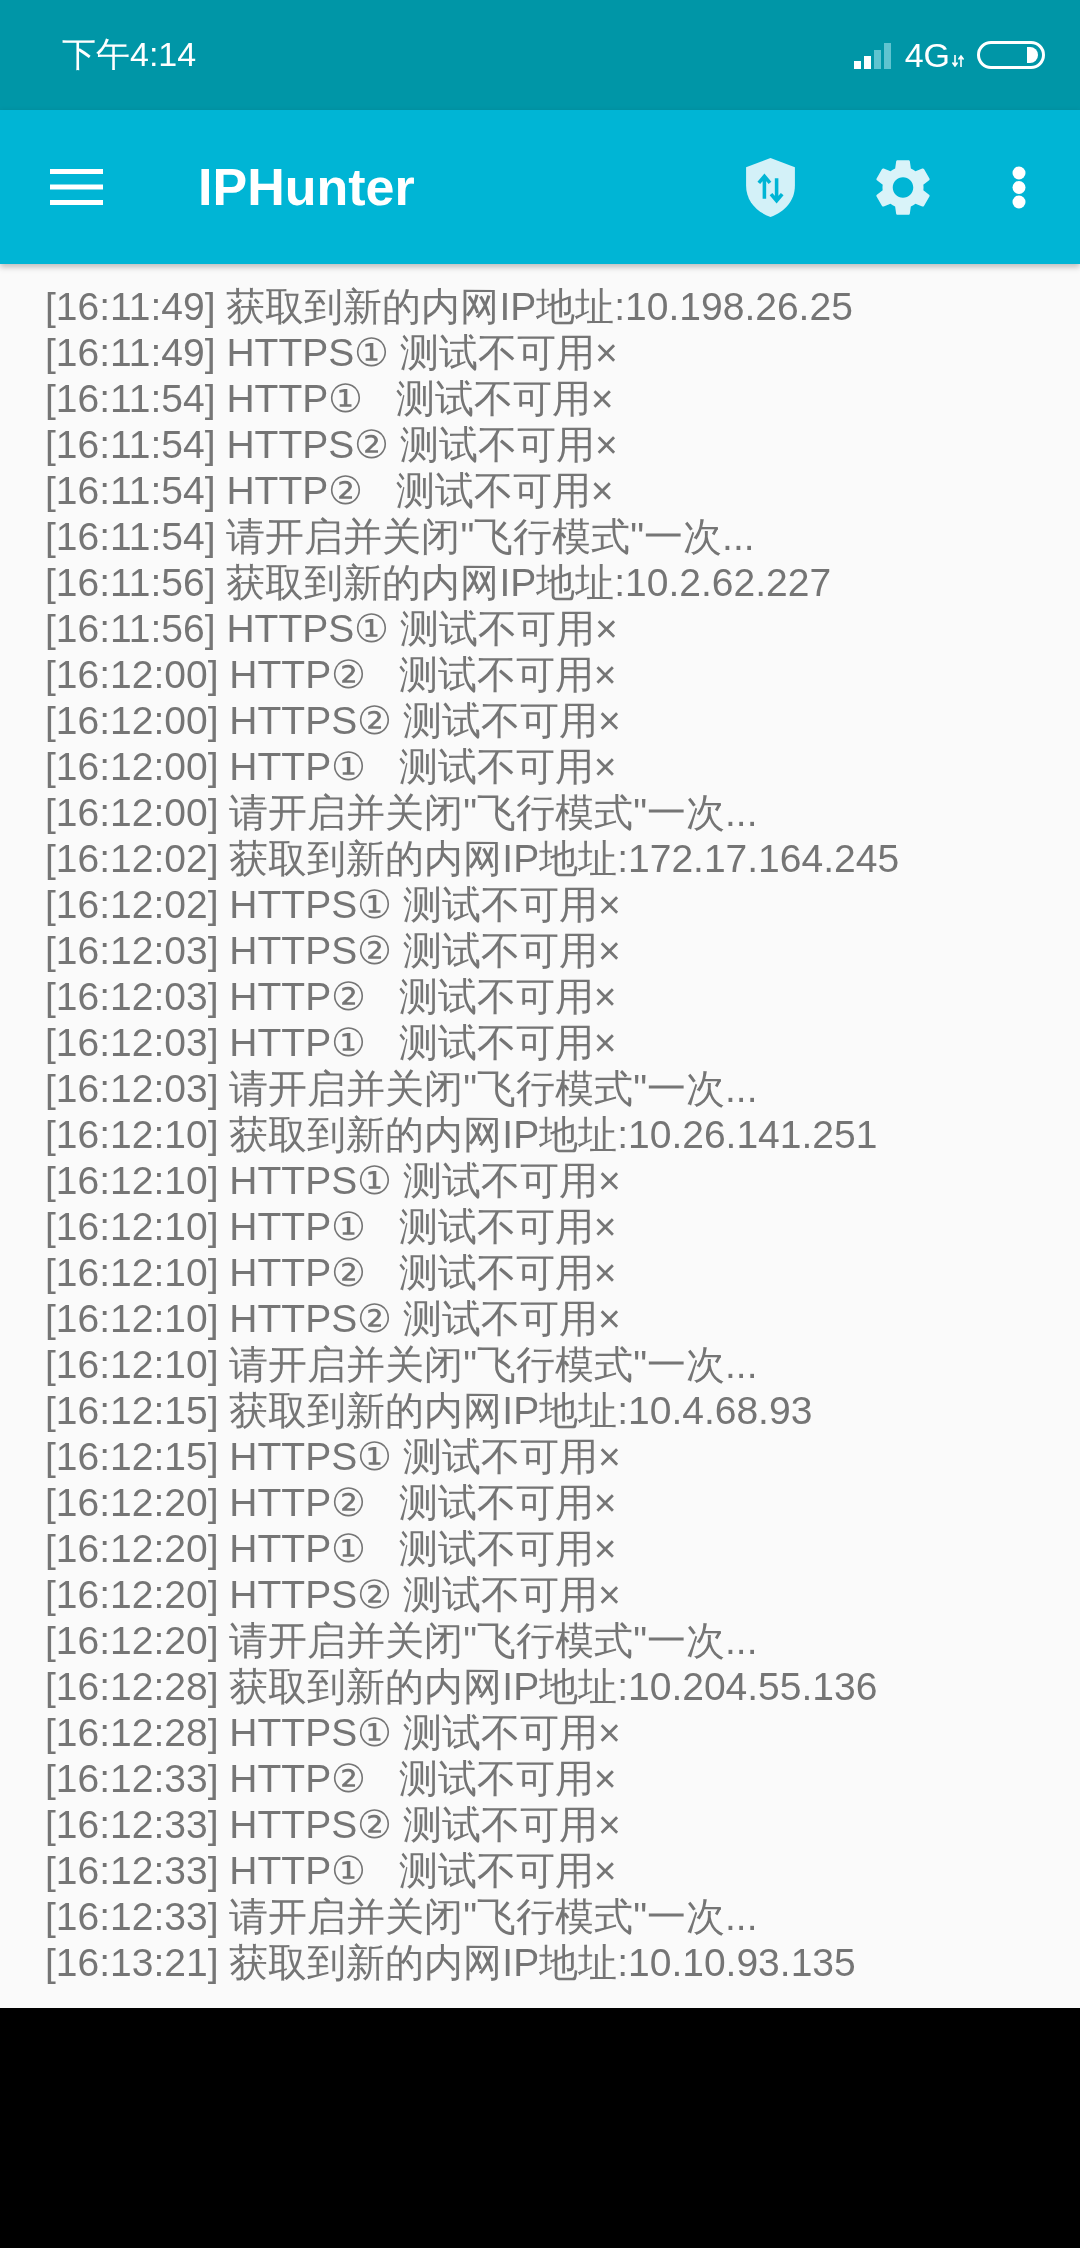 This screenshot has width=1080, height=2248. What do you see at coordinates (331, 997) in the screenshot?
I see `log-line: [16:12:03] HTTP② 测试不可用×` at bounding box center [331, 997].